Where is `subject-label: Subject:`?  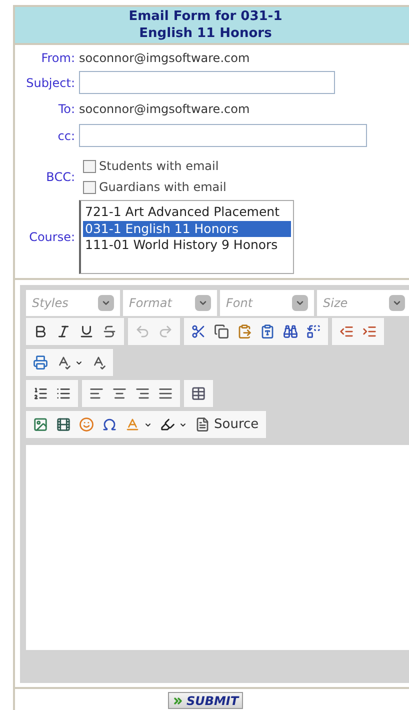 subject-label: Subject: is located at coordinates (50, 83).